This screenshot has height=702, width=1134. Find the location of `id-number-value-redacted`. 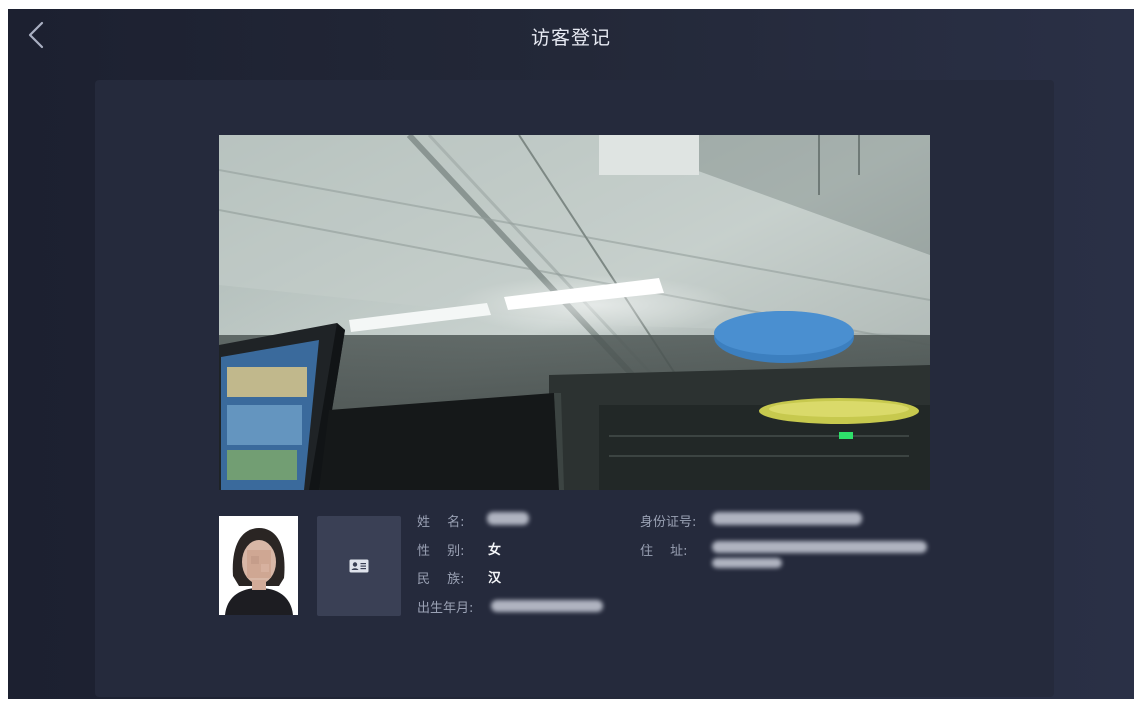

id-number-value-redacted is located at coordinates (787, 518).